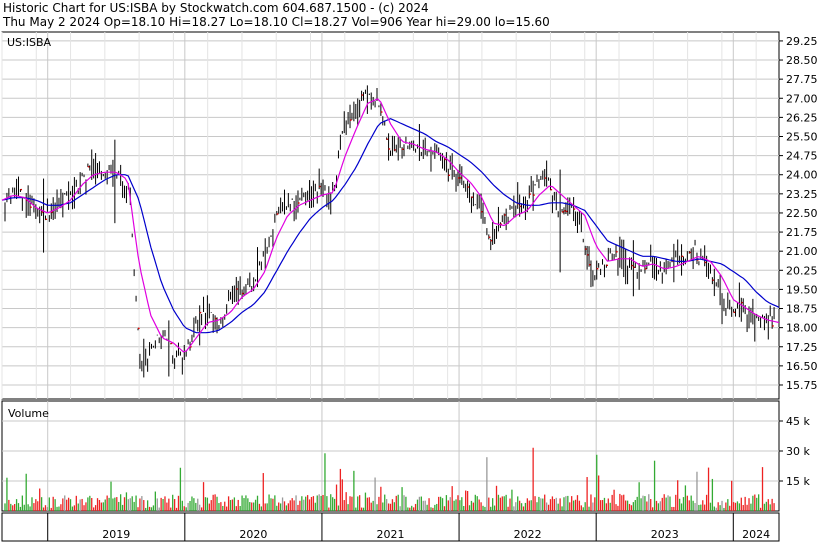  I want to click on year-label: 2019, so click(116, 534).